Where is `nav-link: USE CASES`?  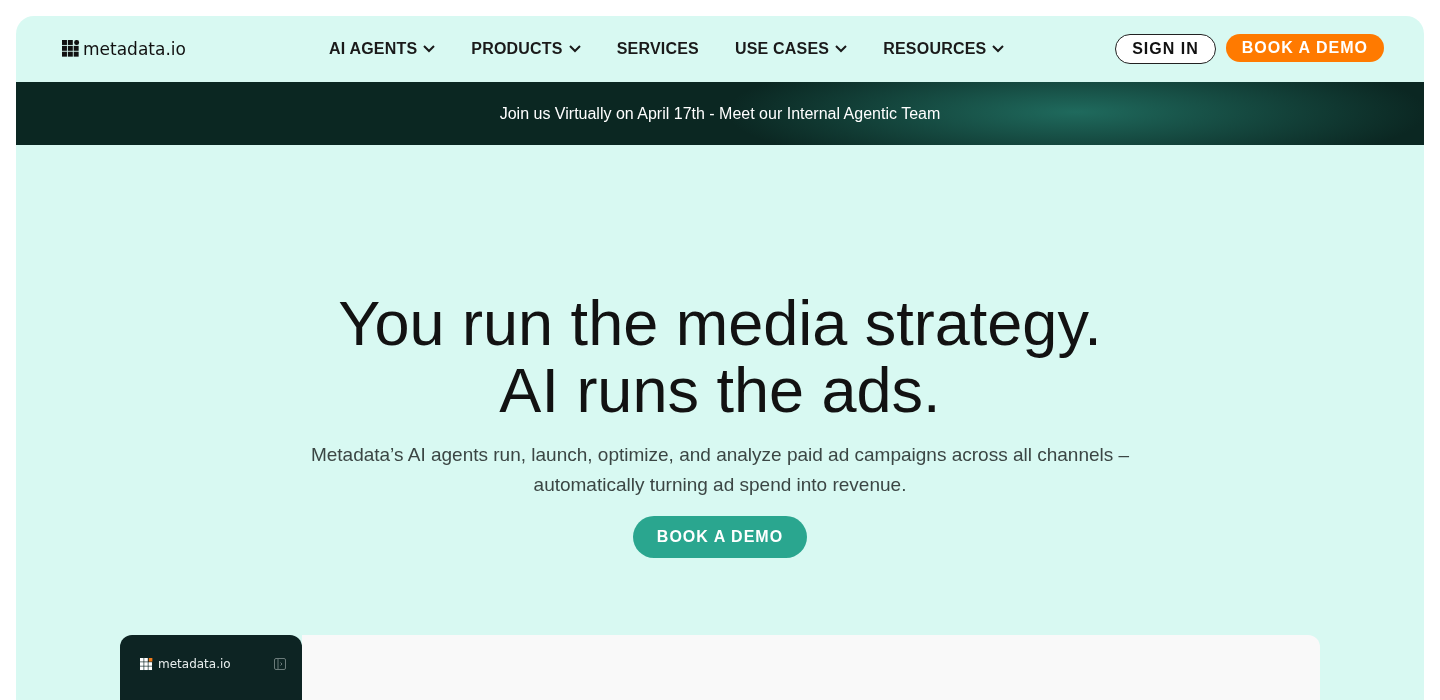 nav-link: USE CASES is located at coordinates (791, 49).